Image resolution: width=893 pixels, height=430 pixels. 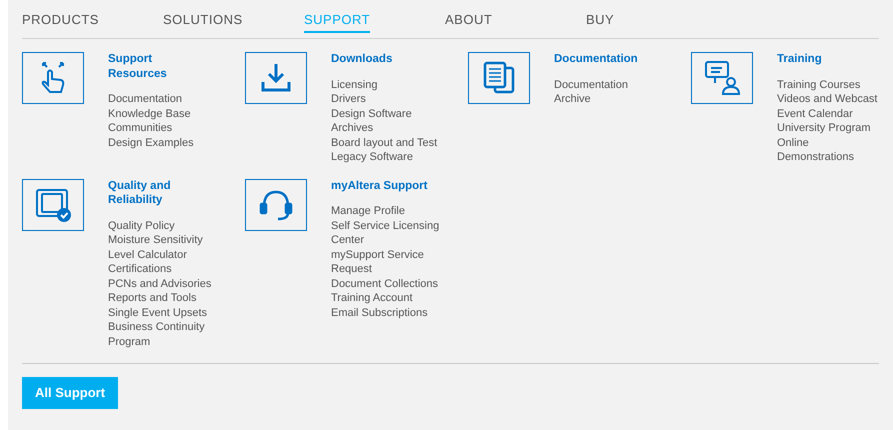 What do you see at coordinates (827, 59) in the screenshot?
I see `section-heading: Training` at bounding box center [827, 59].